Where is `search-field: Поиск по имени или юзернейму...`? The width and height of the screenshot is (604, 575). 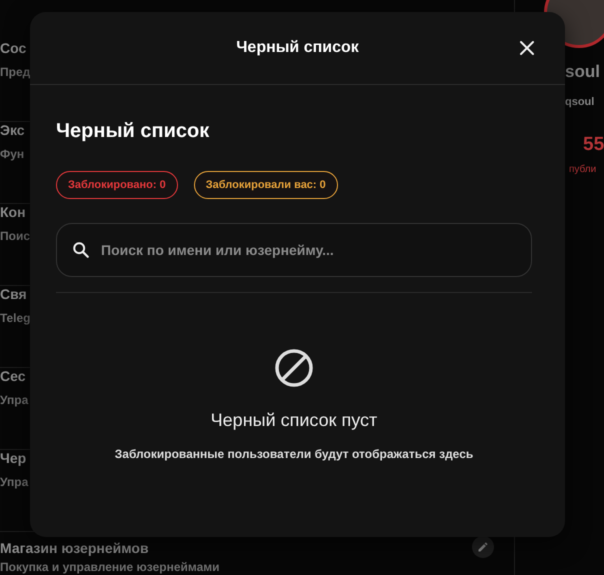
search-field: Поиск по имени или юзернейму... is located at coordinates (294, 250).